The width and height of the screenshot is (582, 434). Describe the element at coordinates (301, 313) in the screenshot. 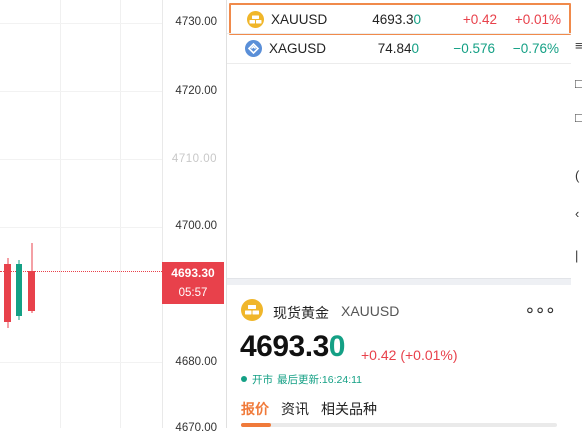

I see `instrument-name: 现货黄金` at that location.